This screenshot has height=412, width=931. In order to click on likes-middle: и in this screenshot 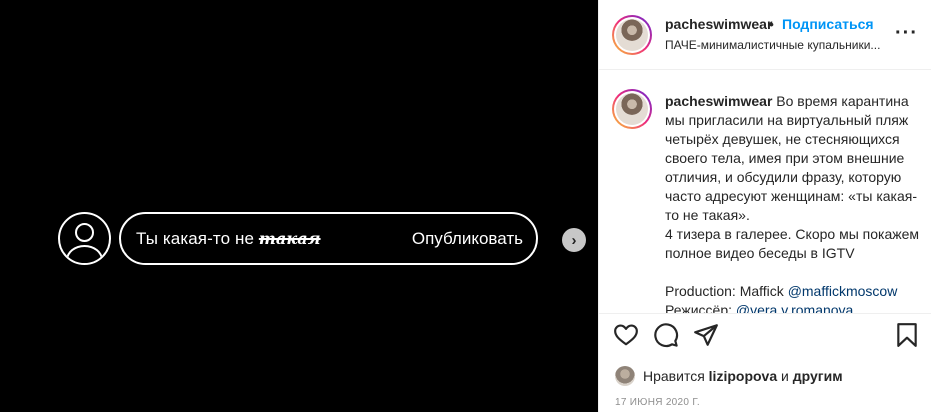, I will do `click(785, 376)`.